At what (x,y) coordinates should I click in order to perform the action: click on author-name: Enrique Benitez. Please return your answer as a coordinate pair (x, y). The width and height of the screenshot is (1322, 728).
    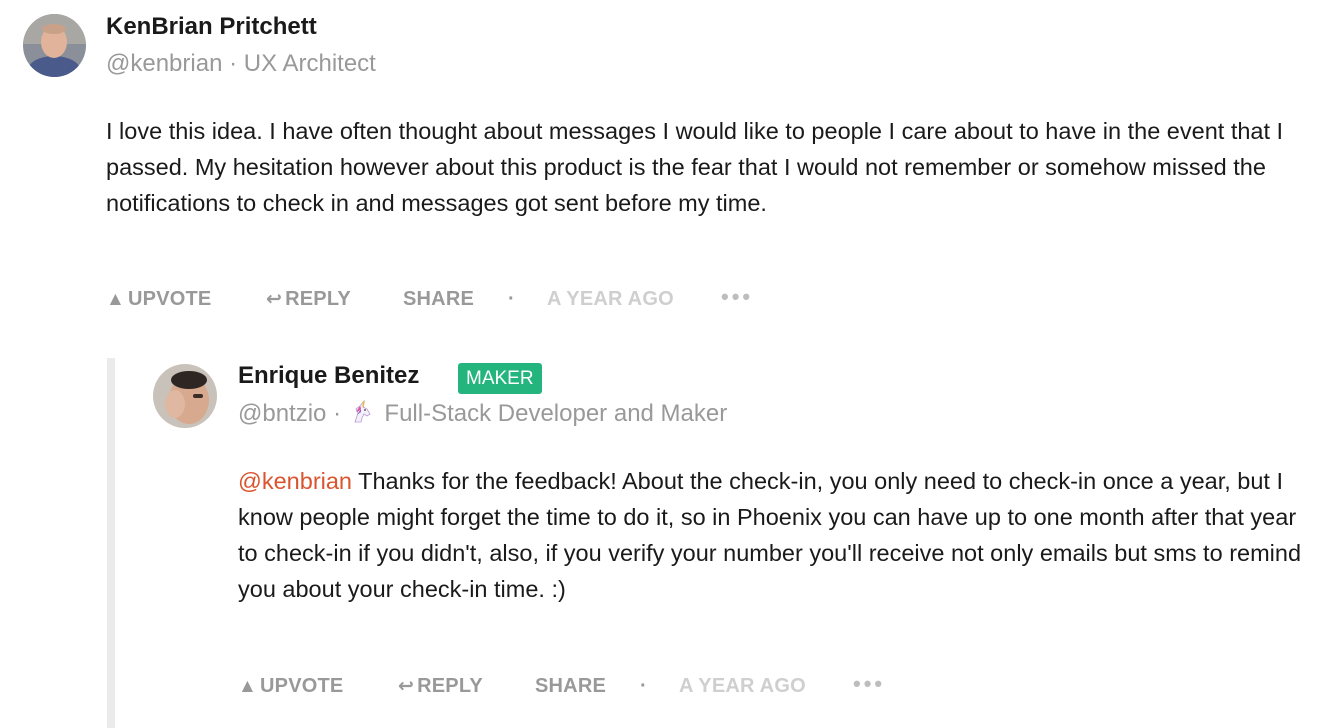
    Looking at the image, I should click on (328, 376).